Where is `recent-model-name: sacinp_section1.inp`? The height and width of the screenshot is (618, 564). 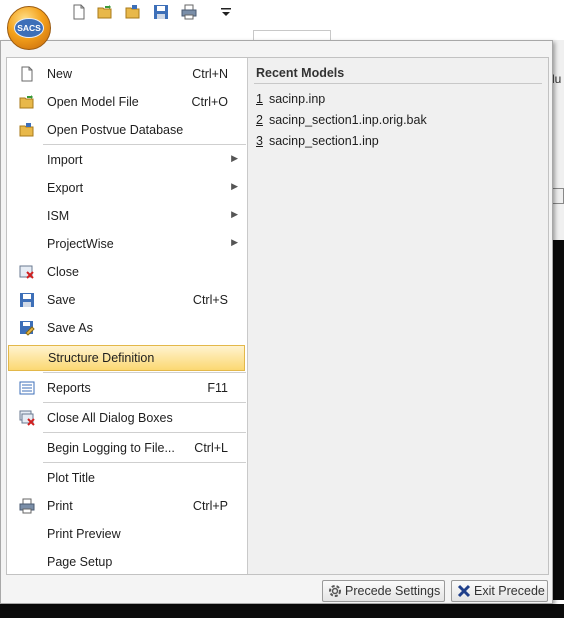 recent-model-name: sacinp_section1.inp is located at coordinates (323, 141).